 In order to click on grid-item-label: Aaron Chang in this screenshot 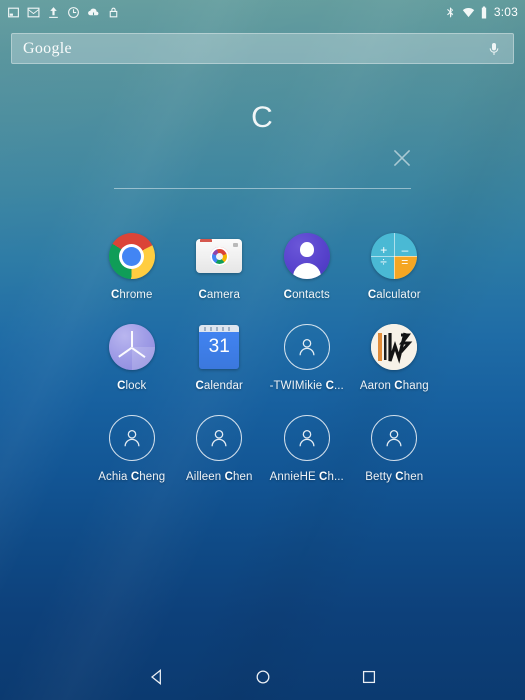, I will do `click(394, 386)`.